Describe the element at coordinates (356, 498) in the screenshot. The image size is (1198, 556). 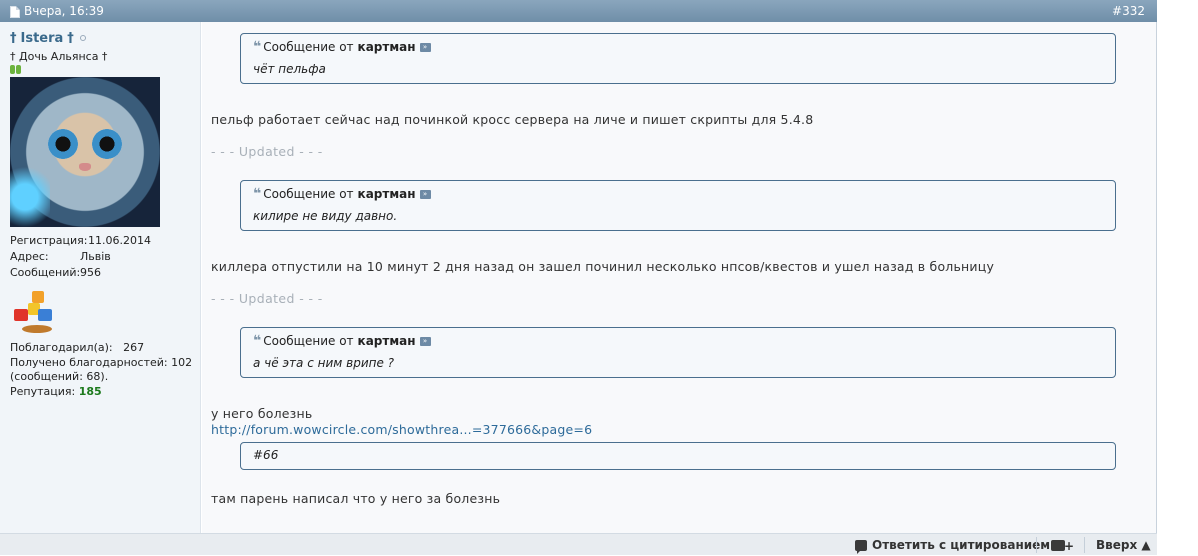
I see `post-text: там парень написал что у него за болезнь` at that location.